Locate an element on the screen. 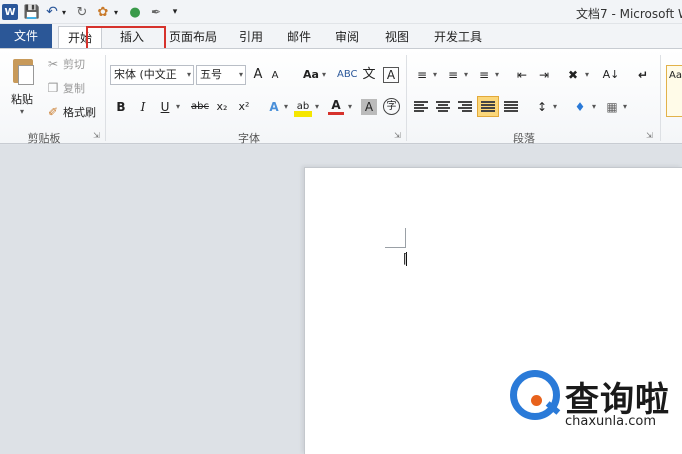  justify-icon is located at coordinates (488, 107).